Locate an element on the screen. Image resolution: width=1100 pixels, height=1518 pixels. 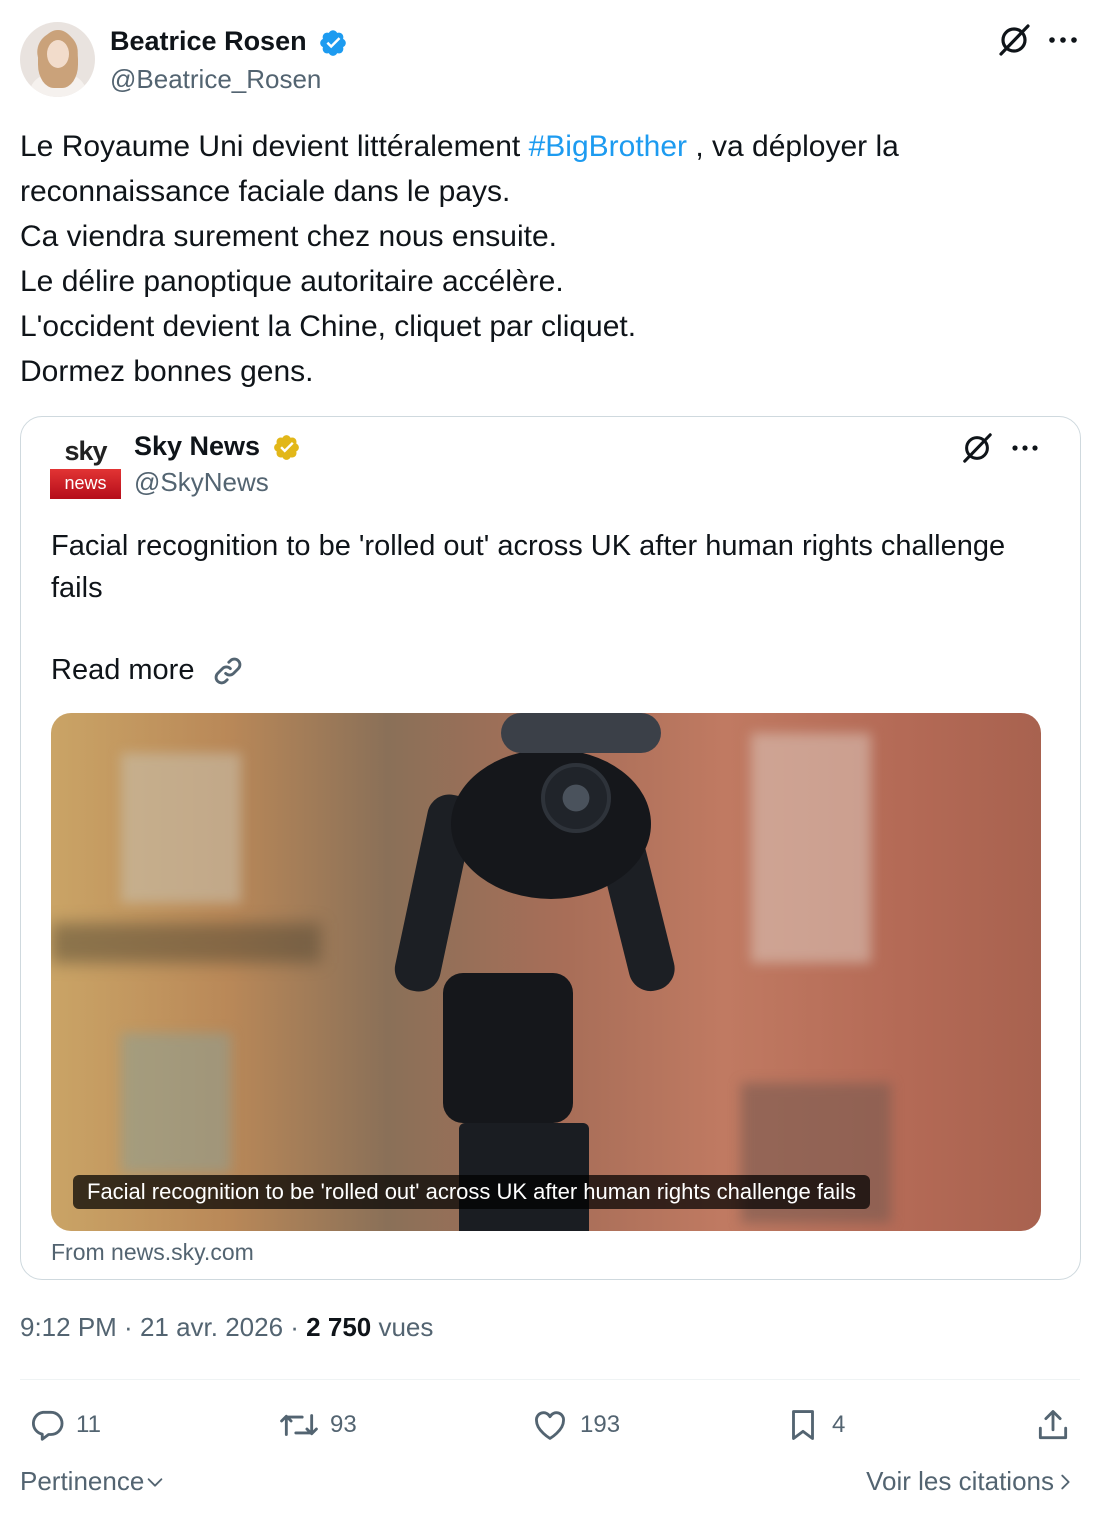
camera-head is located at coordinates (551, 824).